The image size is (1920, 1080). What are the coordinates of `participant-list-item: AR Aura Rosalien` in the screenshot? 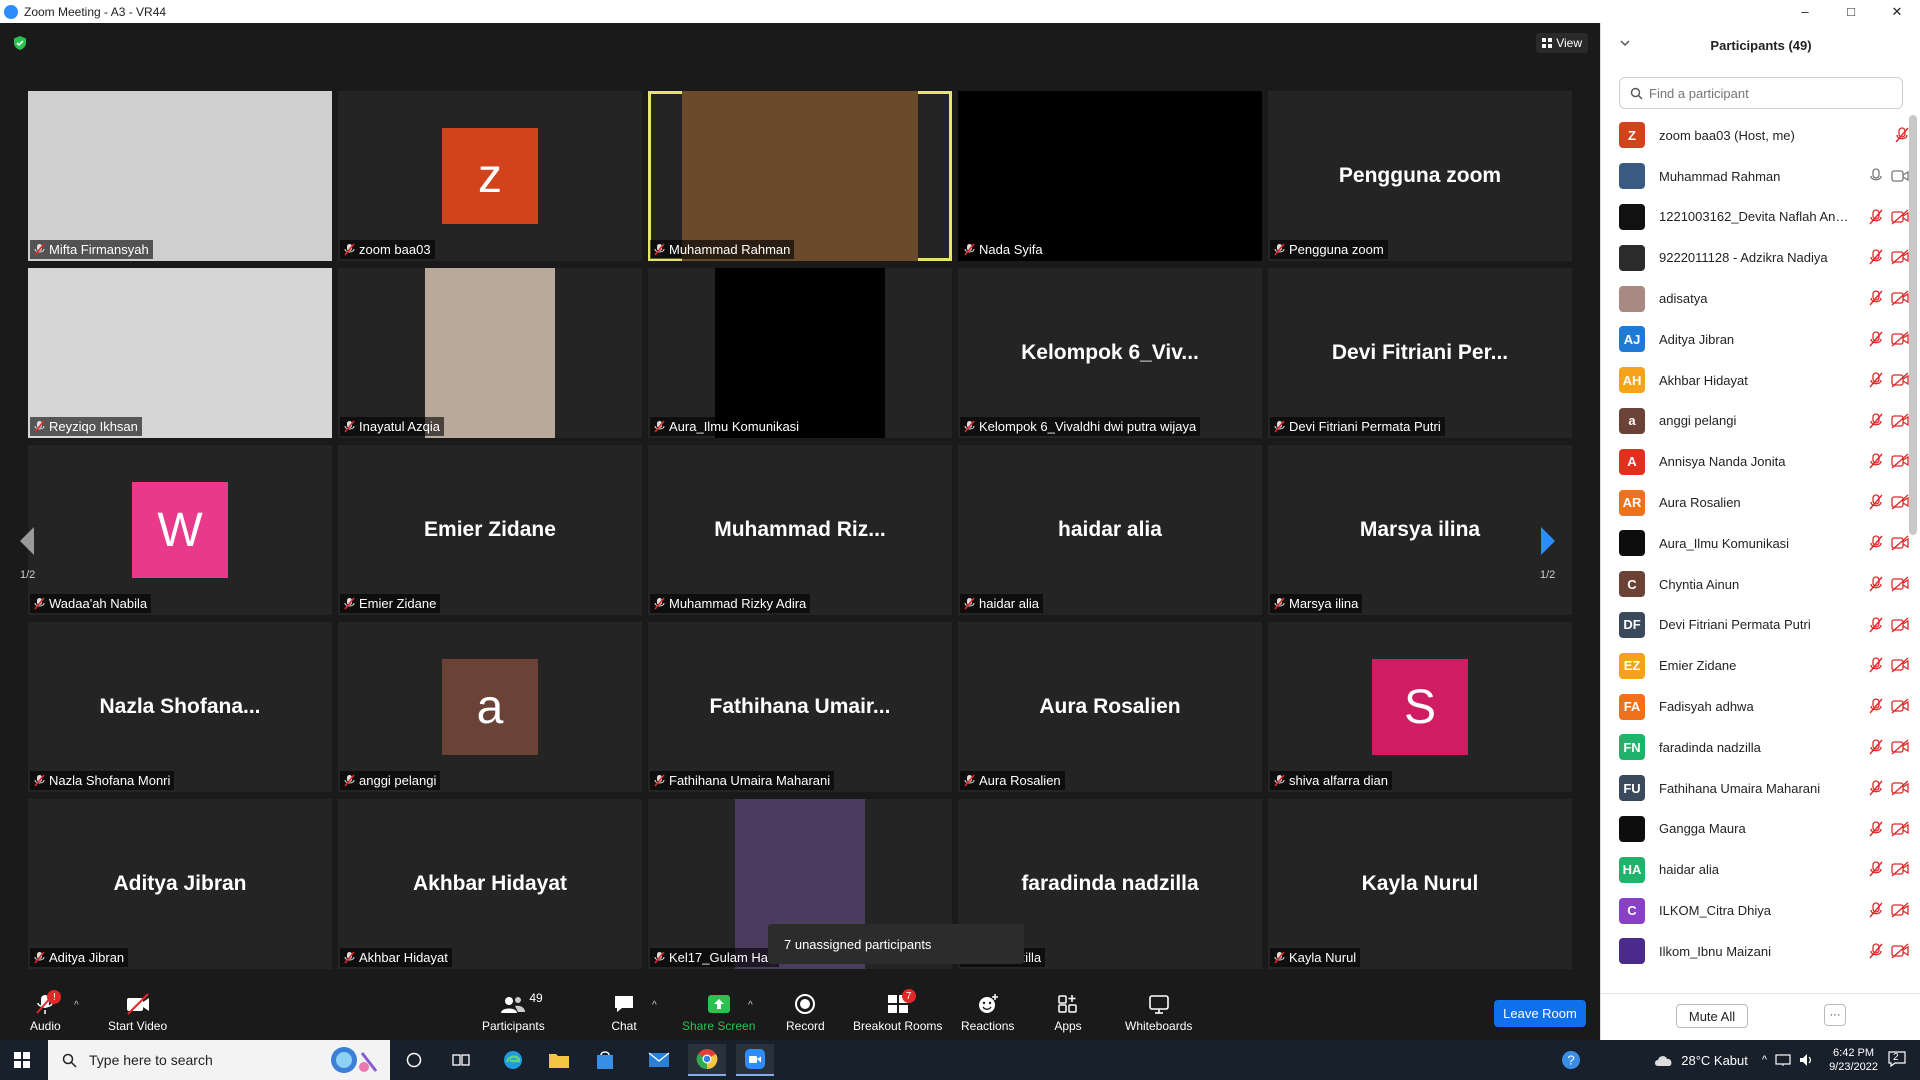 It's located at (1764, 502).